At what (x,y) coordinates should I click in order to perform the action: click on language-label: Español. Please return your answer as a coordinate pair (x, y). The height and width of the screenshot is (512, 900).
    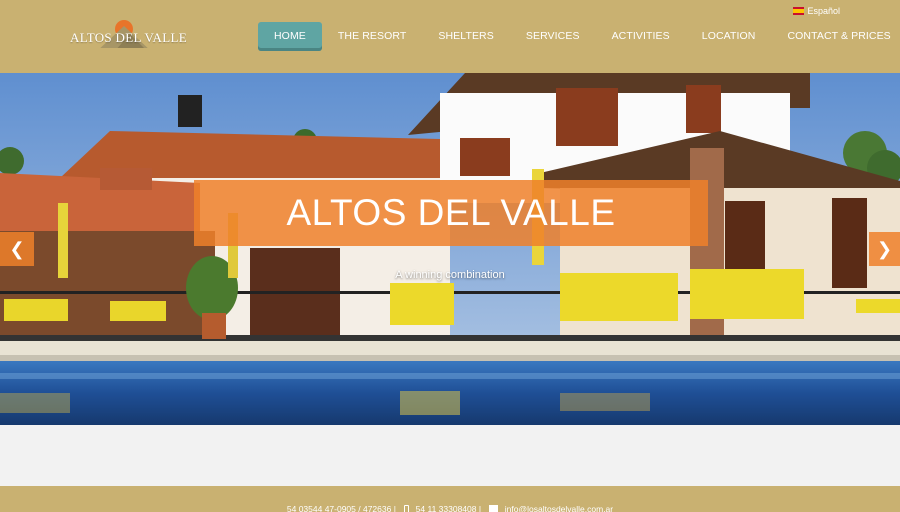
    Looking at the image, I should click on (823, 11).